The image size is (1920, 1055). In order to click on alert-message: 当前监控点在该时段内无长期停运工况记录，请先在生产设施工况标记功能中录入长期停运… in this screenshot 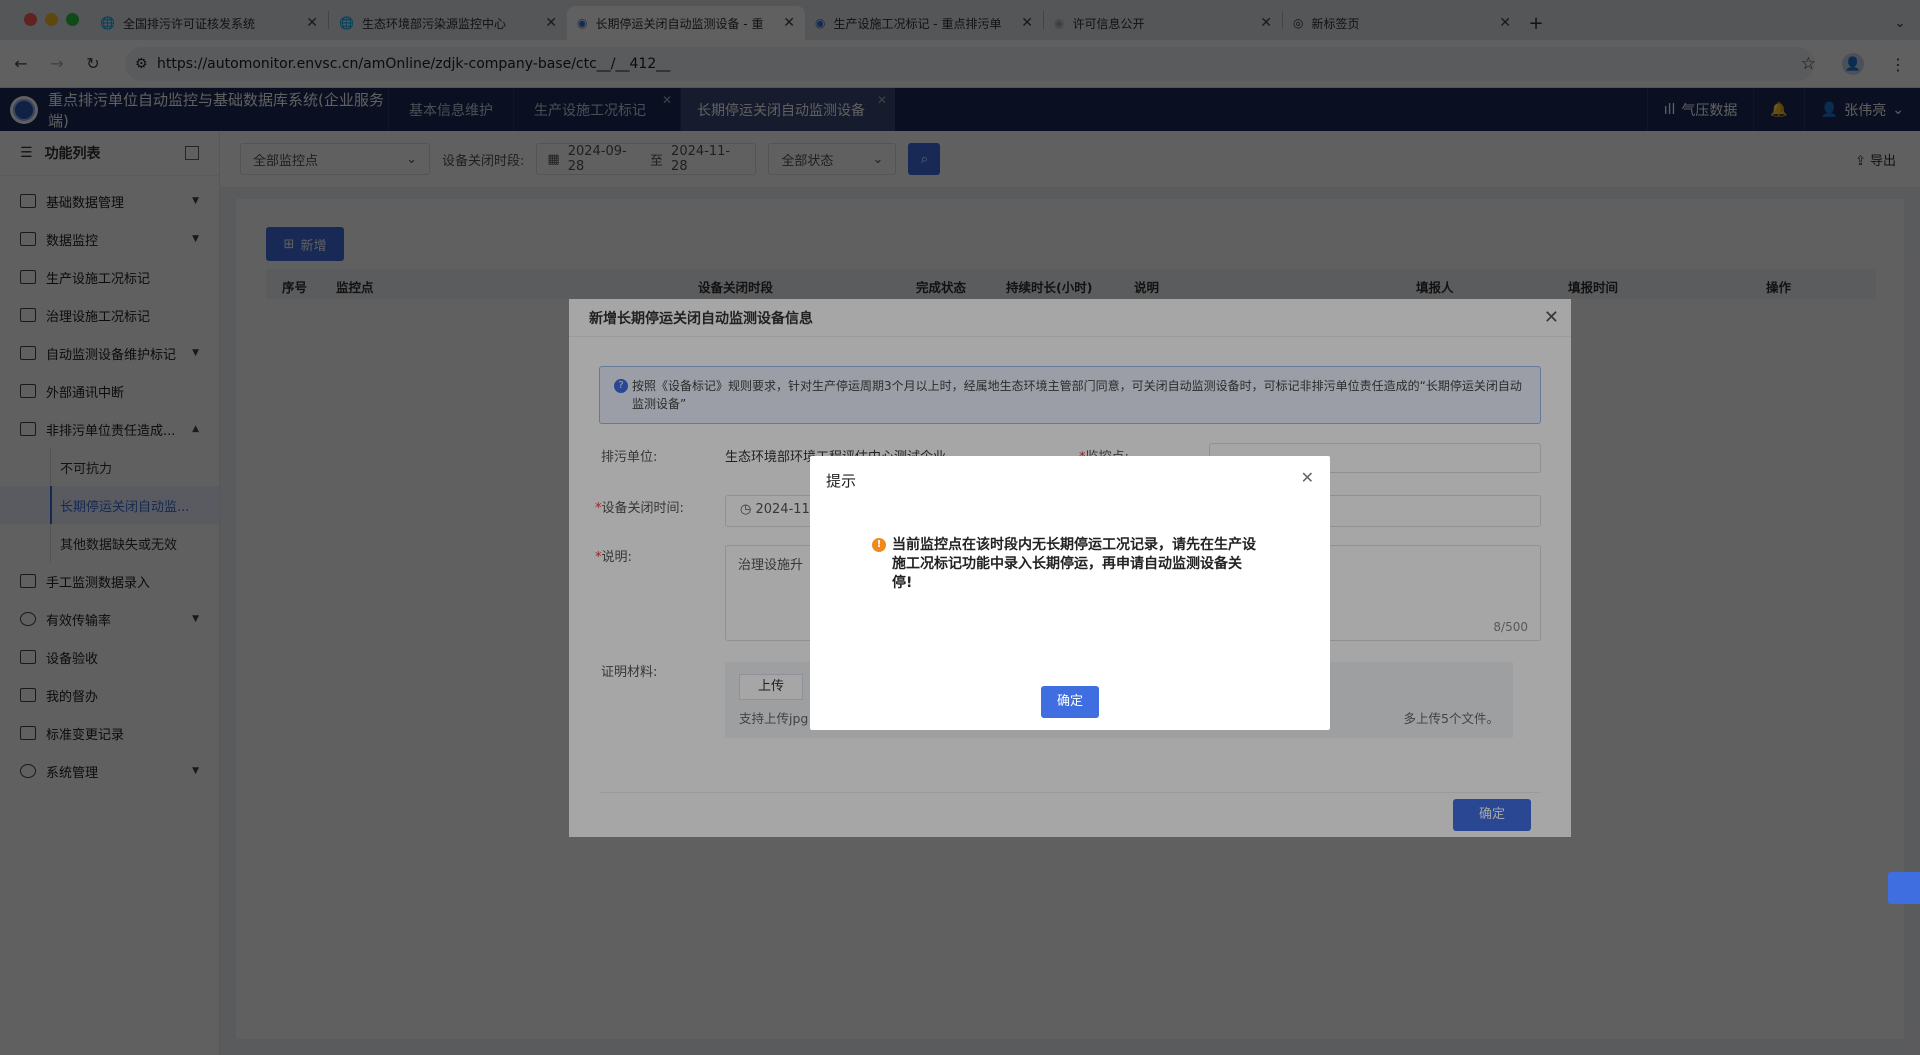, I will do `click(1074, 564)`.